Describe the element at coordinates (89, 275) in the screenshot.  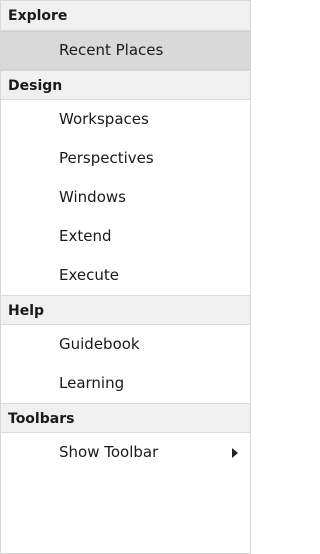
I see `menu-item-label: Execute` at that location.